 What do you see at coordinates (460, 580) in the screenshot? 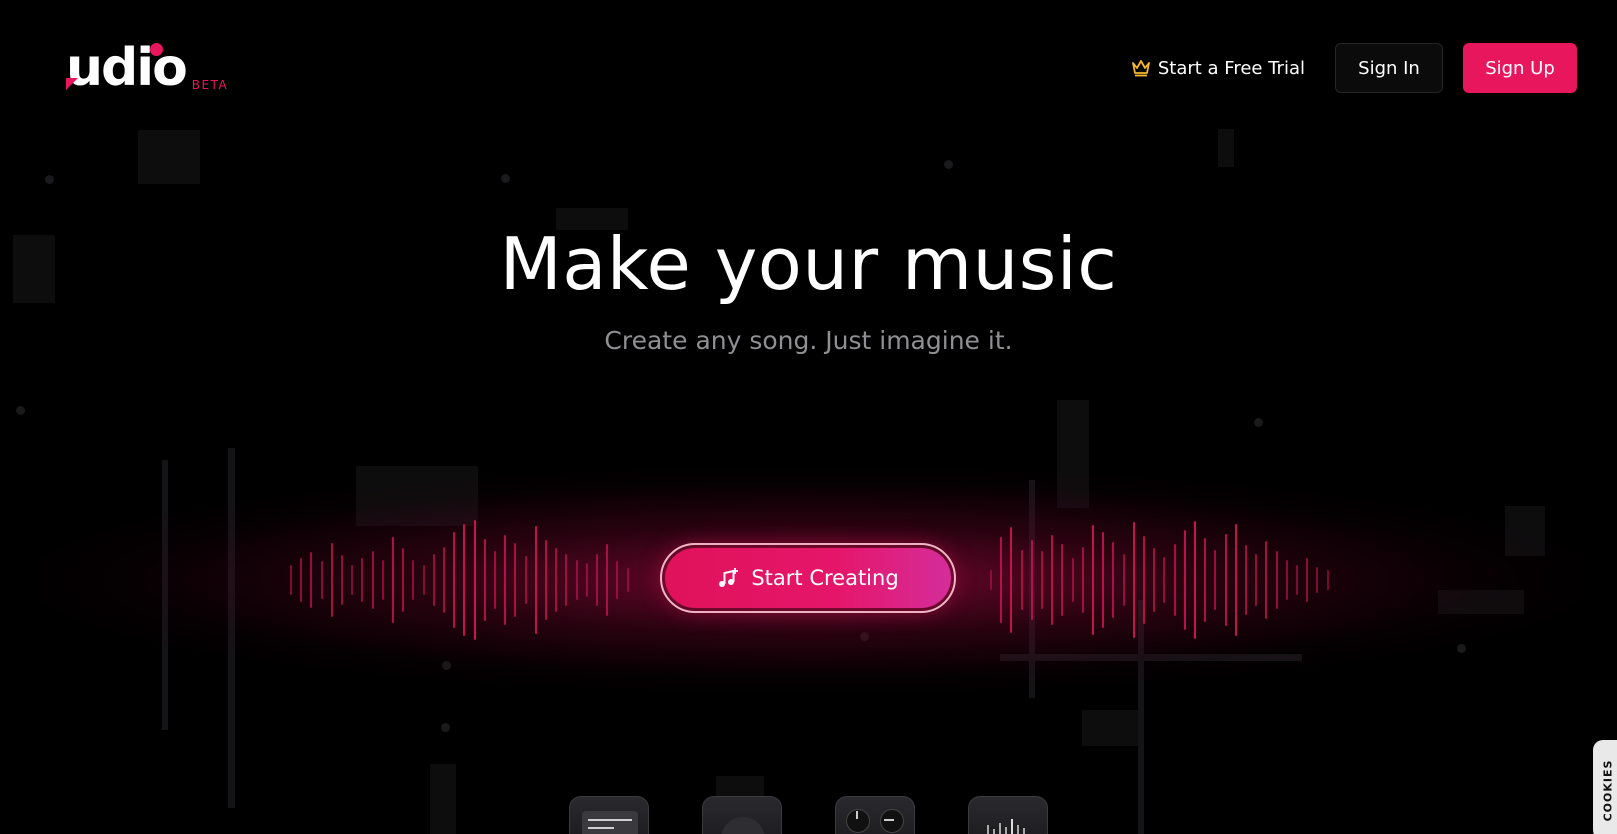
I see `waveform-left` at bounding box center [460, 580].